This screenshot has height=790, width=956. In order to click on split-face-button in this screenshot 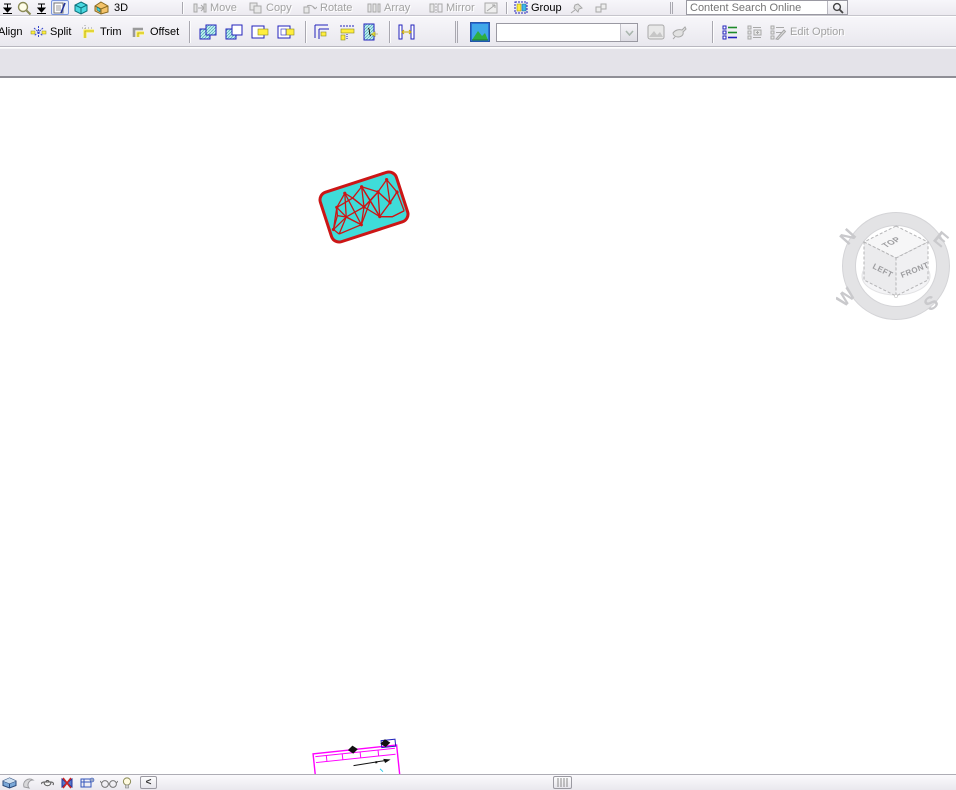, I will do `click(371, 32)`.